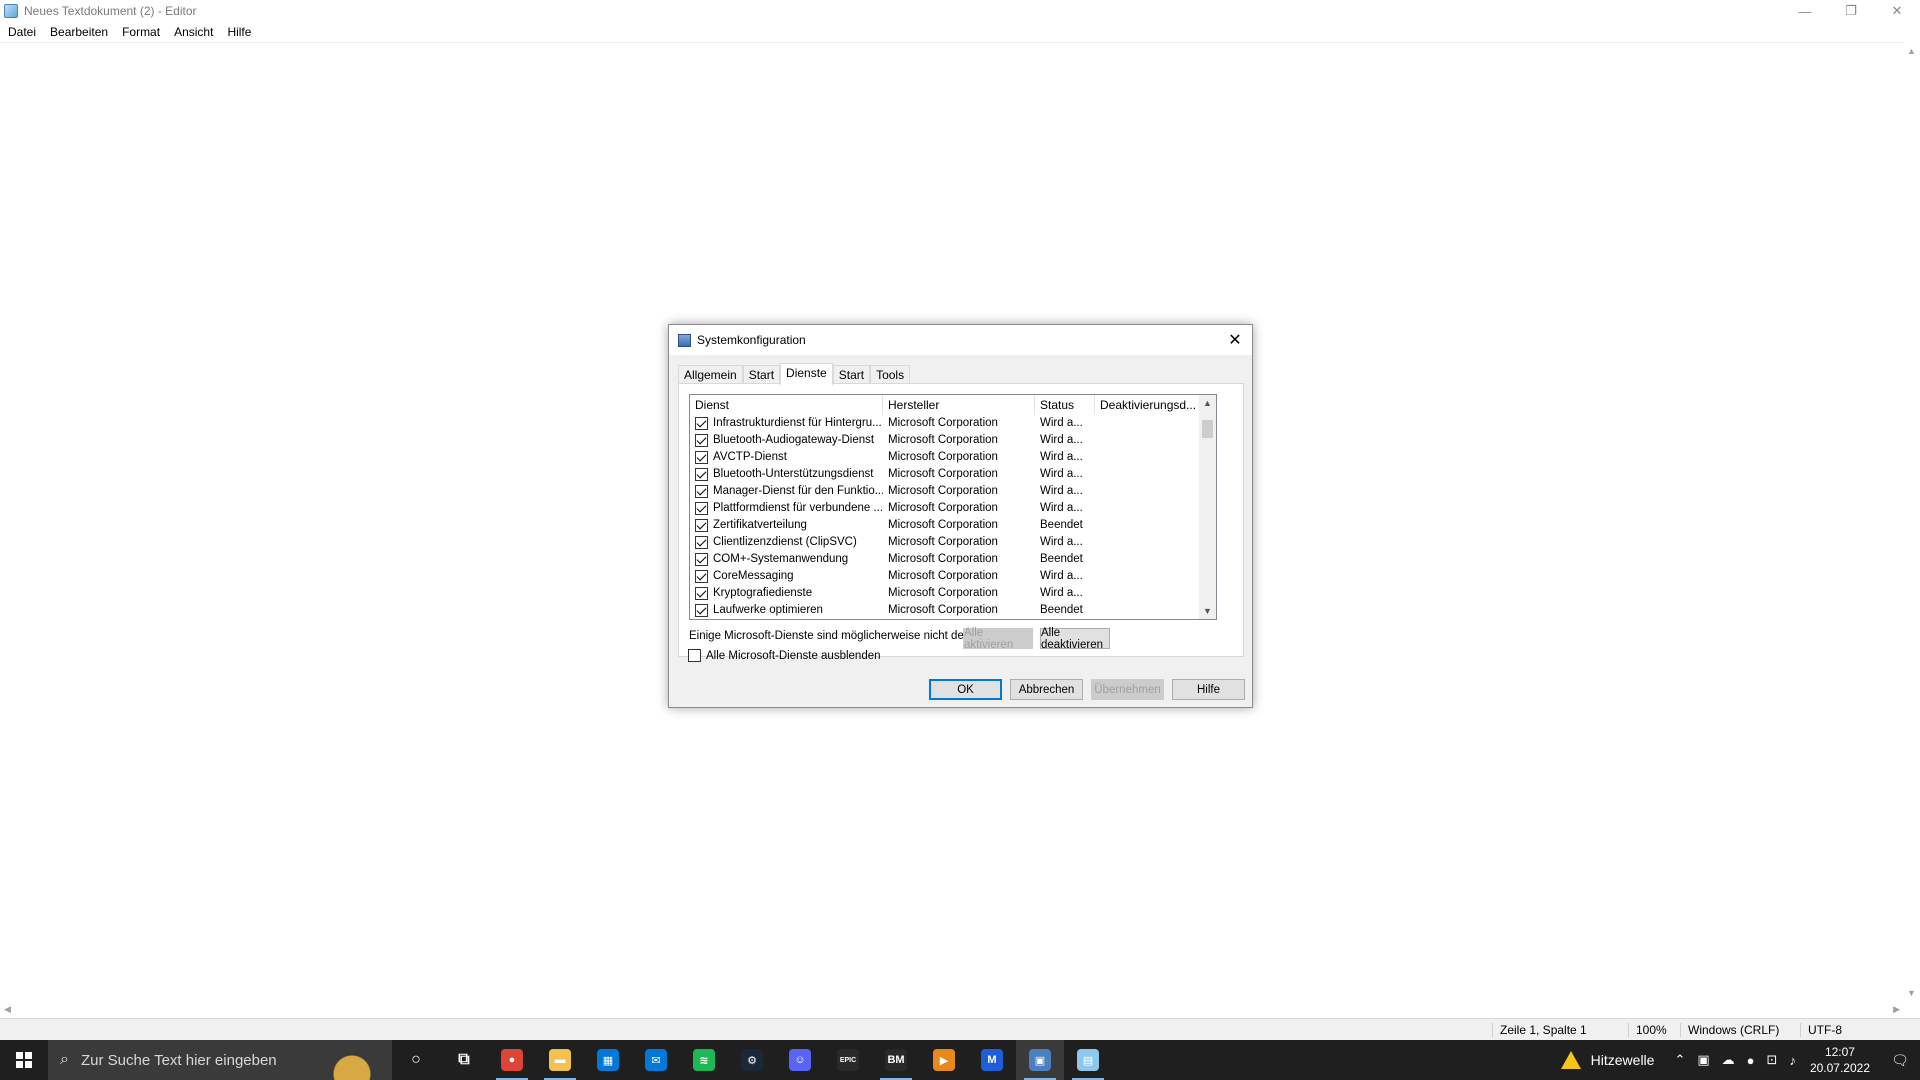  Describe the element at coordinates (7, 1009) in the screenshot. I see `scroll-left-icon: ◀` at that location.